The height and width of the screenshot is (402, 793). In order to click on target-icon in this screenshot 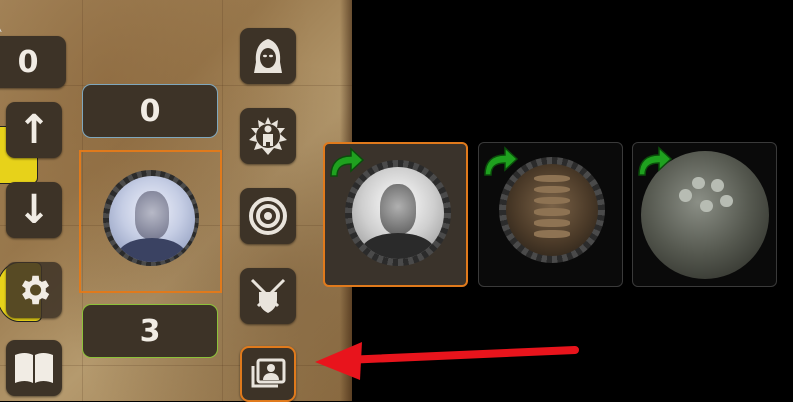, I will do `click(268, 216)`.